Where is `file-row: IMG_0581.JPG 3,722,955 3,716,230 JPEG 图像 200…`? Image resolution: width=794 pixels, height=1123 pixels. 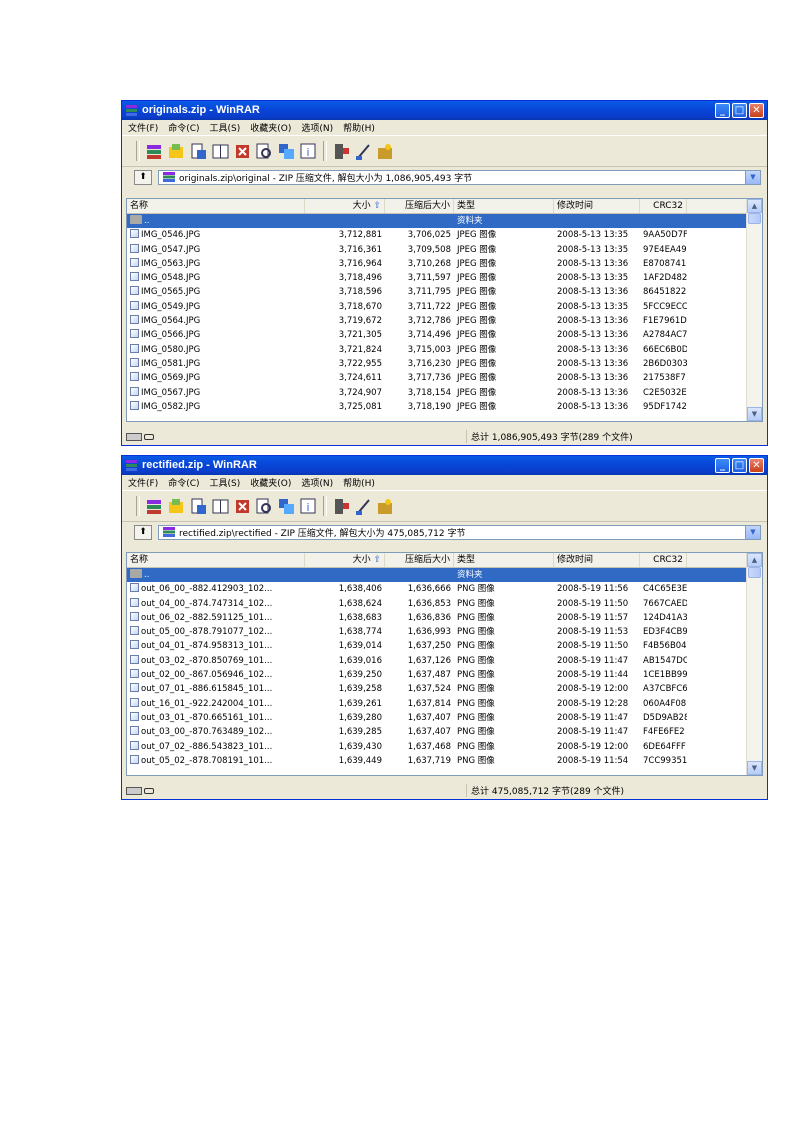
file-row: IMG_0581.JPG 3,722,955 3,716,230 JPEG 图像 200… is located at coordinates (444, 364).